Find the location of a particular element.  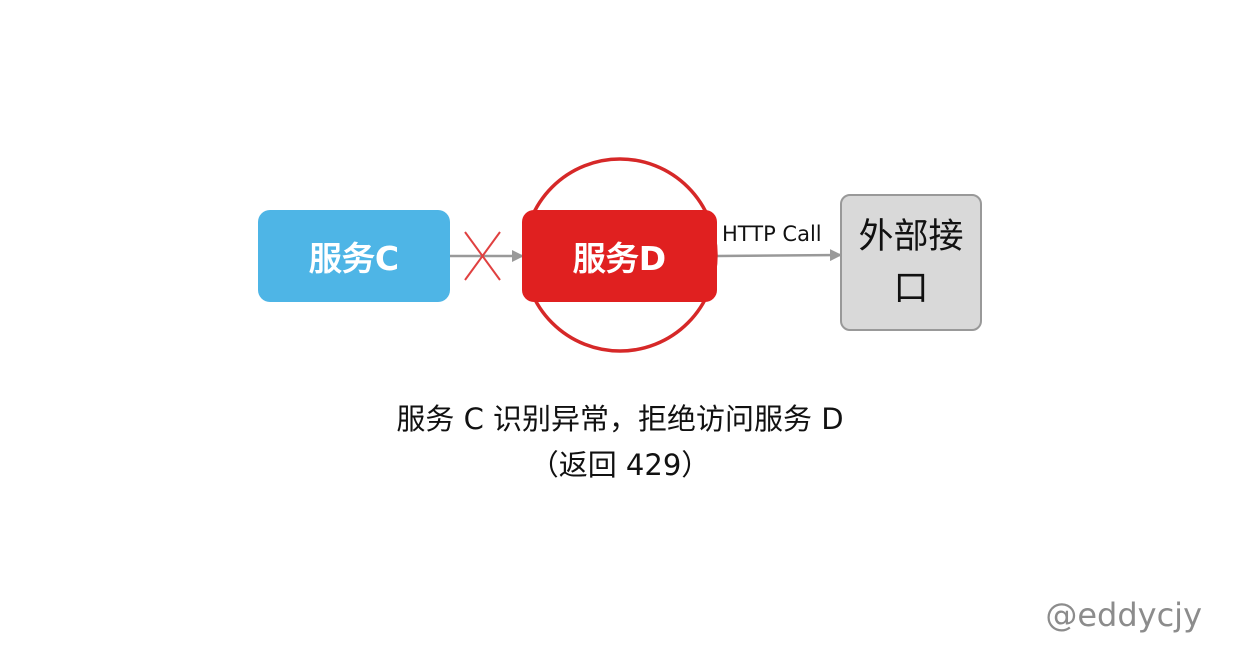

service-d-label: 服务D is located at coordinates (619, 258).